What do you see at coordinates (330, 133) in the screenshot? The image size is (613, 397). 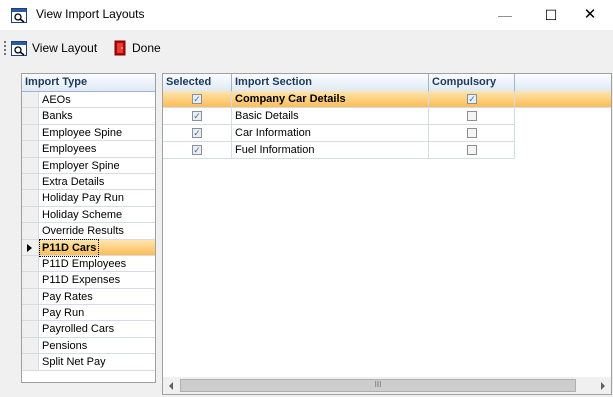 I see `import-section-cell: Car Information` at bounding box center [330, 133].